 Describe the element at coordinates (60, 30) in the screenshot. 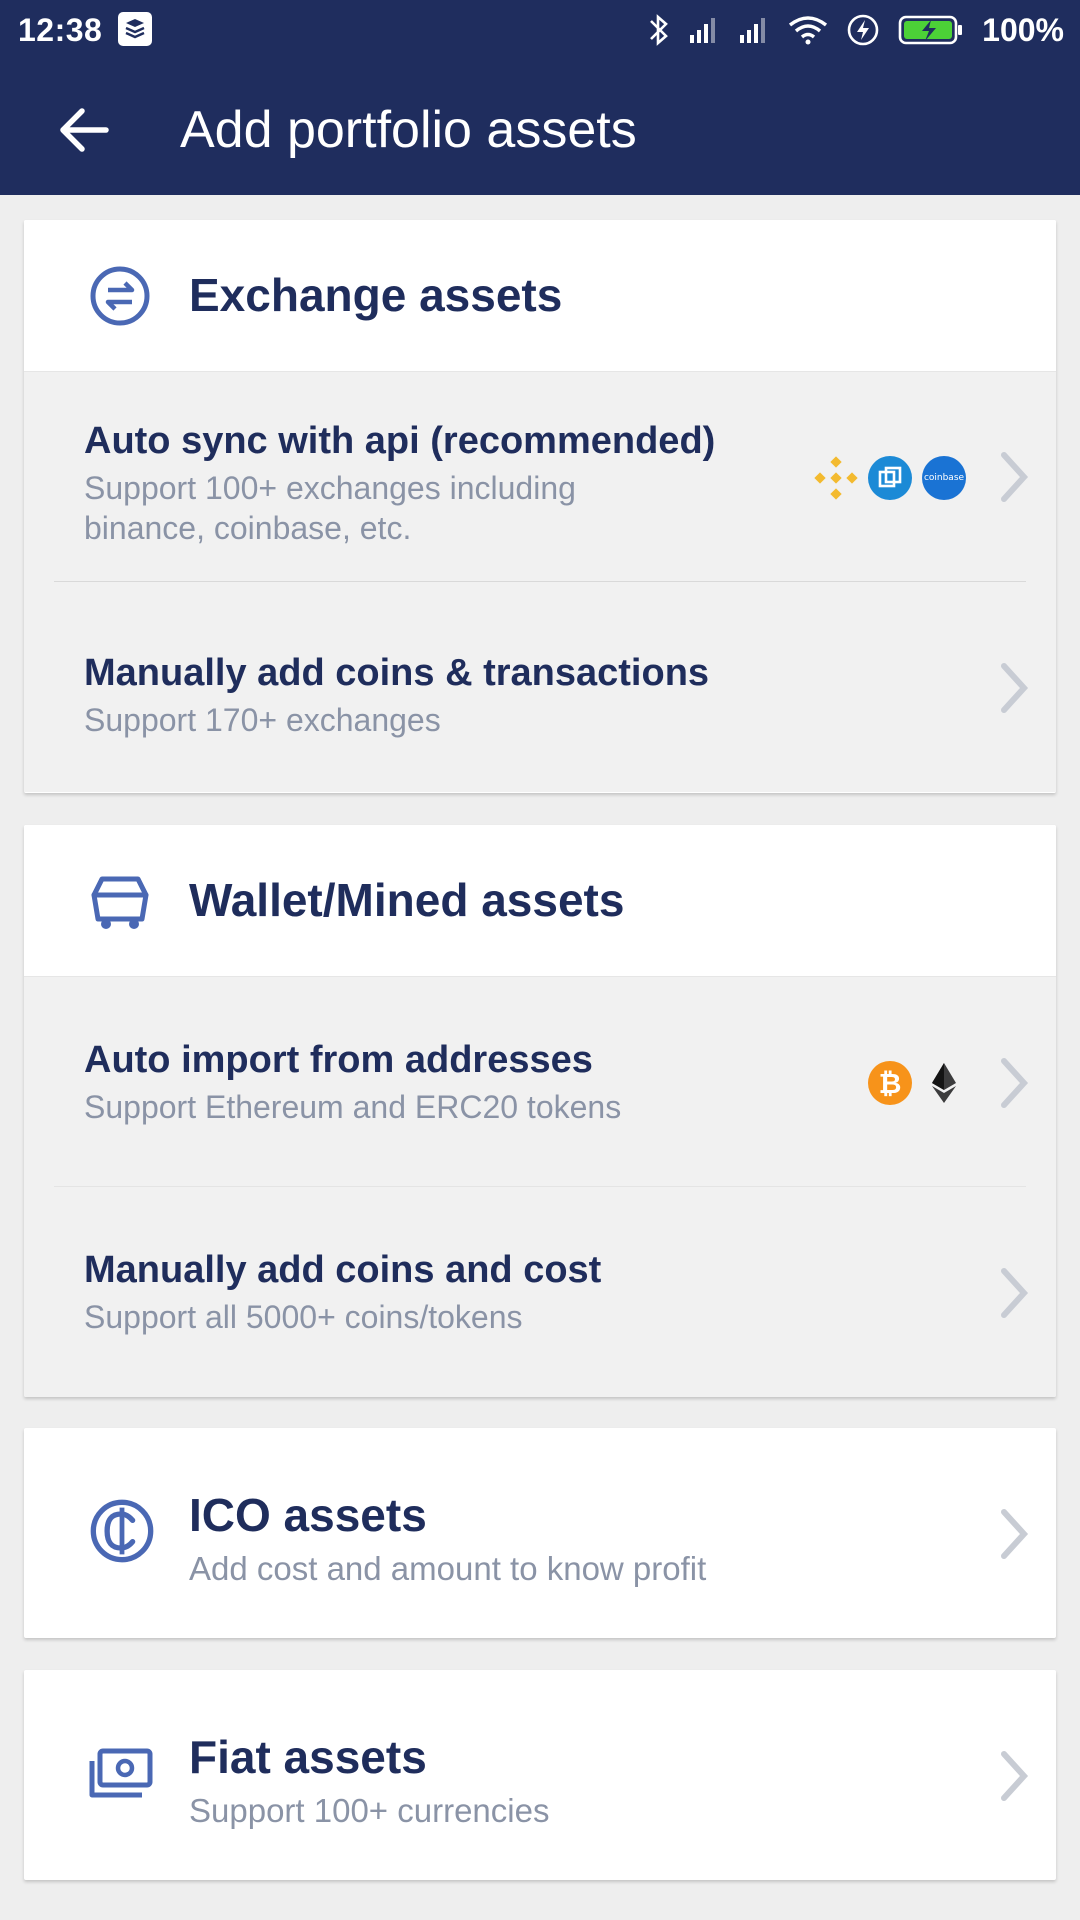

I see `status-time: 12:38` at that location.